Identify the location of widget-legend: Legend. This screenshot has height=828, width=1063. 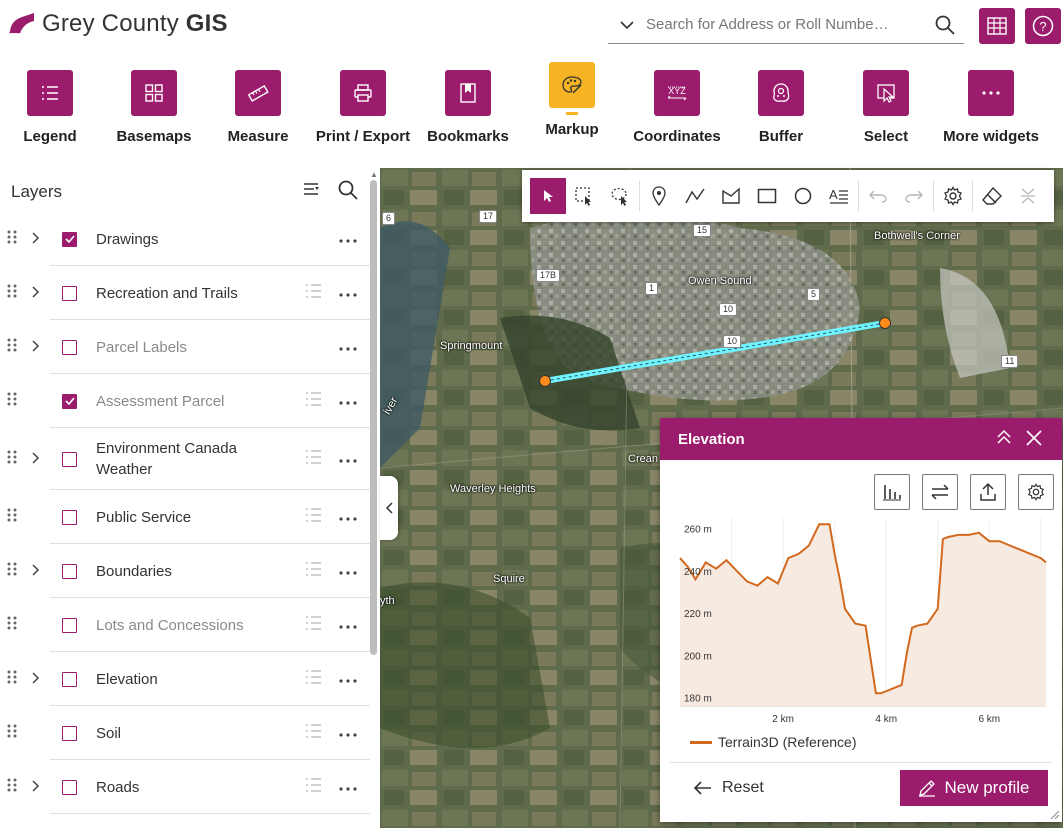
(50, 98).